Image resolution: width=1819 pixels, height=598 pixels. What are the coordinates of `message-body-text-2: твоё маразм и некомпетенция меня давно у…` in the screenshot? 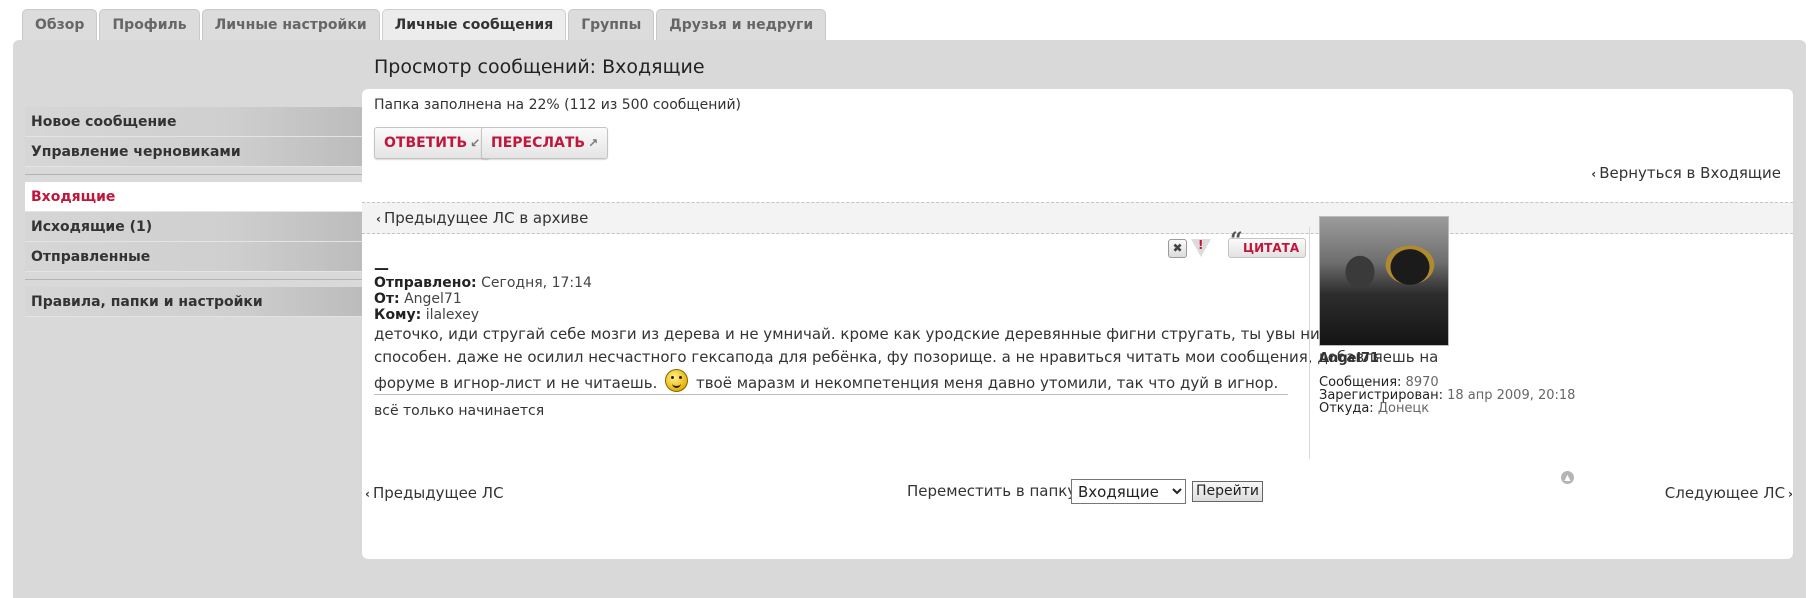 It's located at (987, 383).